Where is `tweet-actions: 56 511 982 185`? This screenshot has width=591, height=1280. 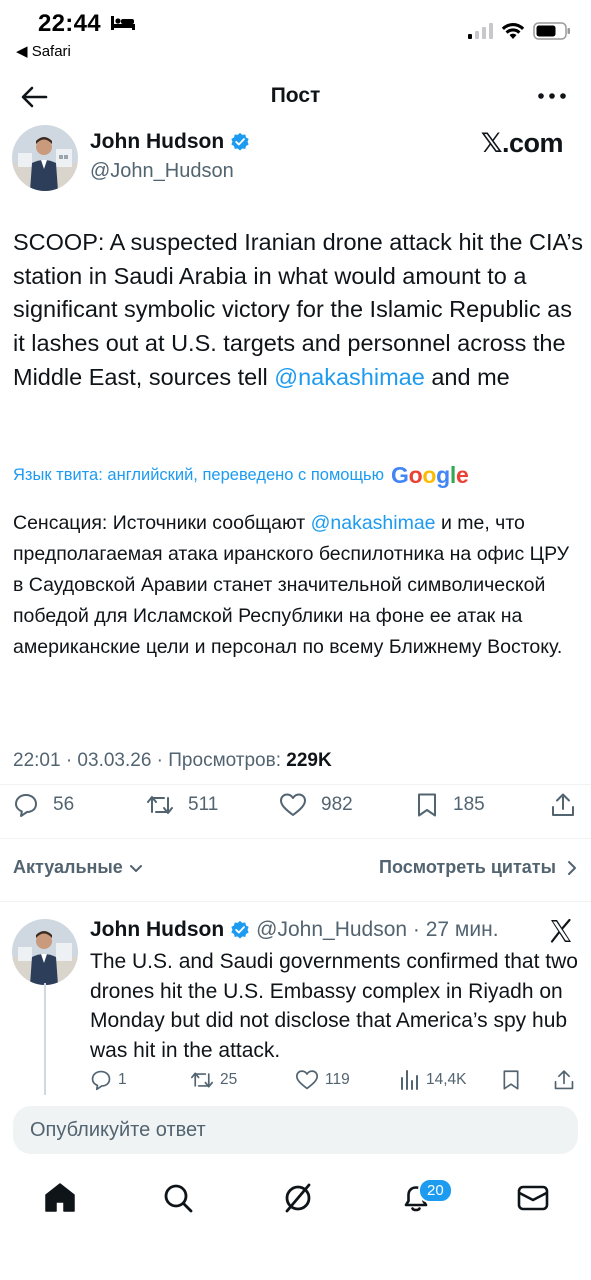 tweet-actions: 56 511 982 185 is located at coordinates (295, 812).